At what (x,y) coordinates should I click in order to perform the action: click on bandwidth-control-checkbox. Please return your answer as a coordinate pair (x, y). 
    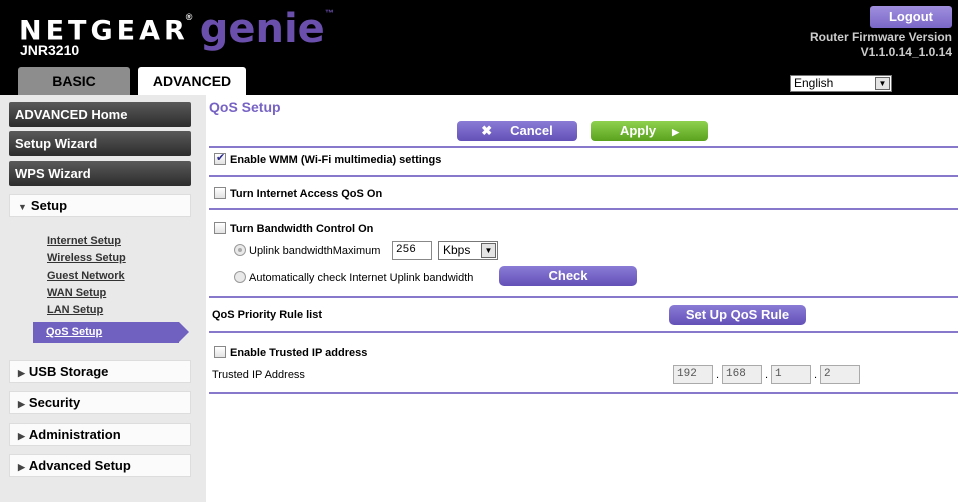
    Looking at the image, I should click on (220, 228).